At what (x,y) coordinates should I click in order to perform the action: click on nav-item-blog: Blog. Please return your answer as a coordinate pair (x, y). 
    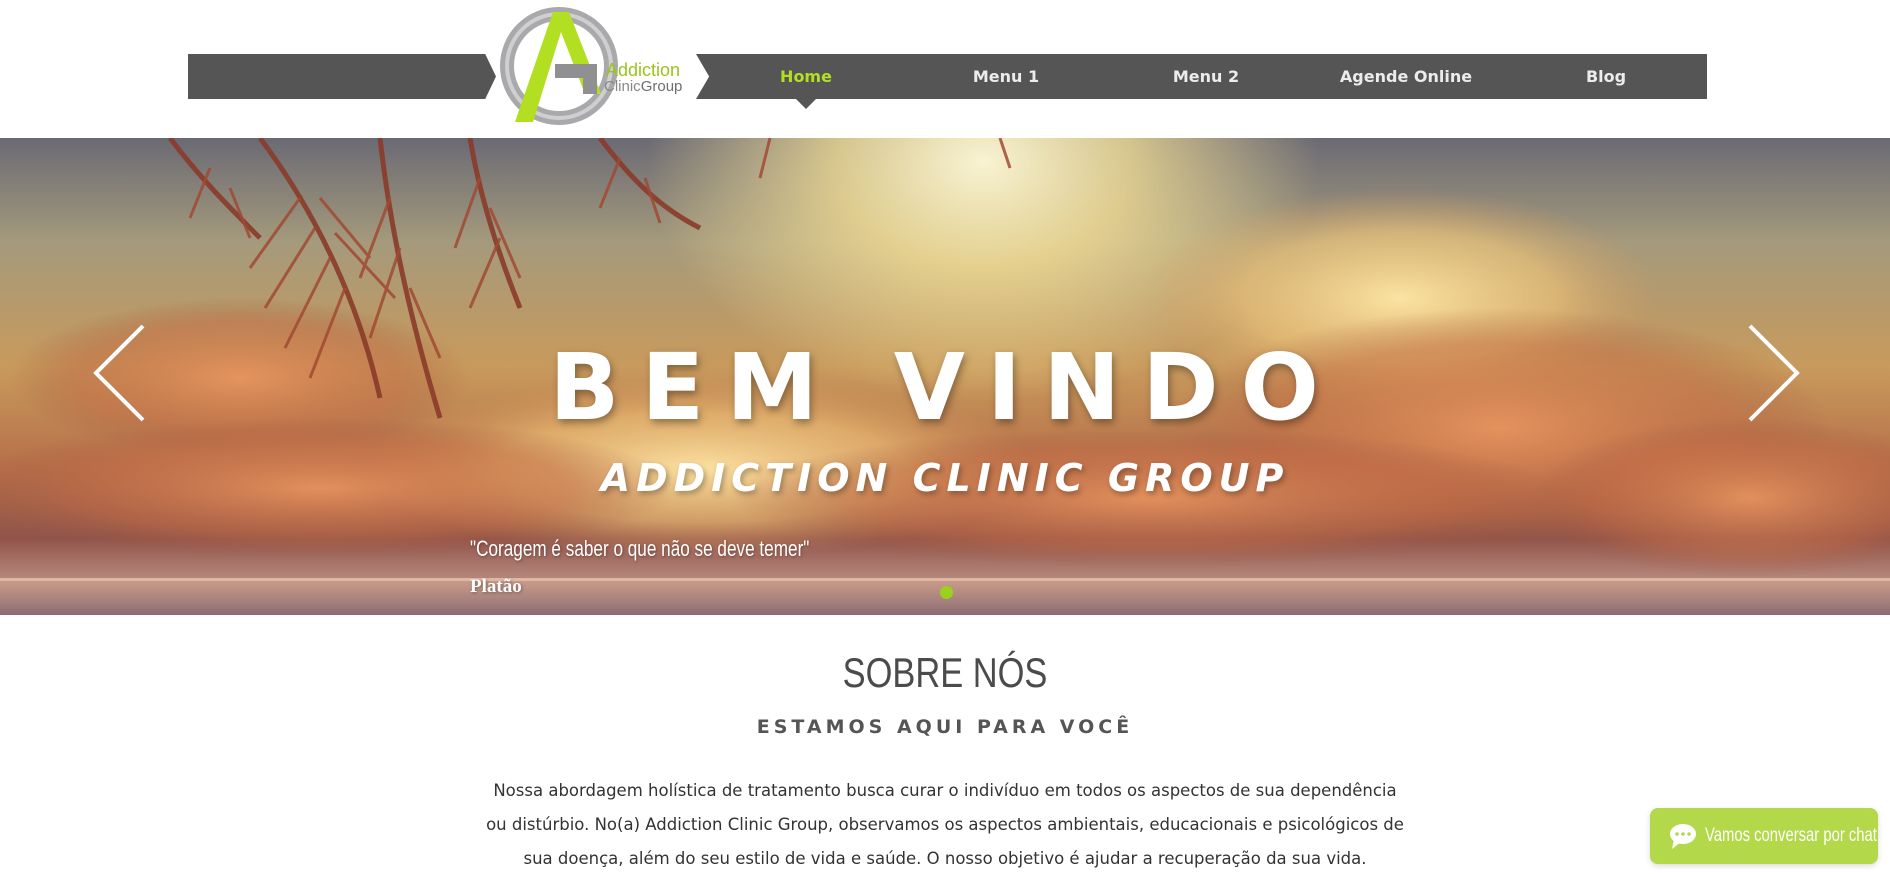
    Looking at the image, I should click on (1606, 76).